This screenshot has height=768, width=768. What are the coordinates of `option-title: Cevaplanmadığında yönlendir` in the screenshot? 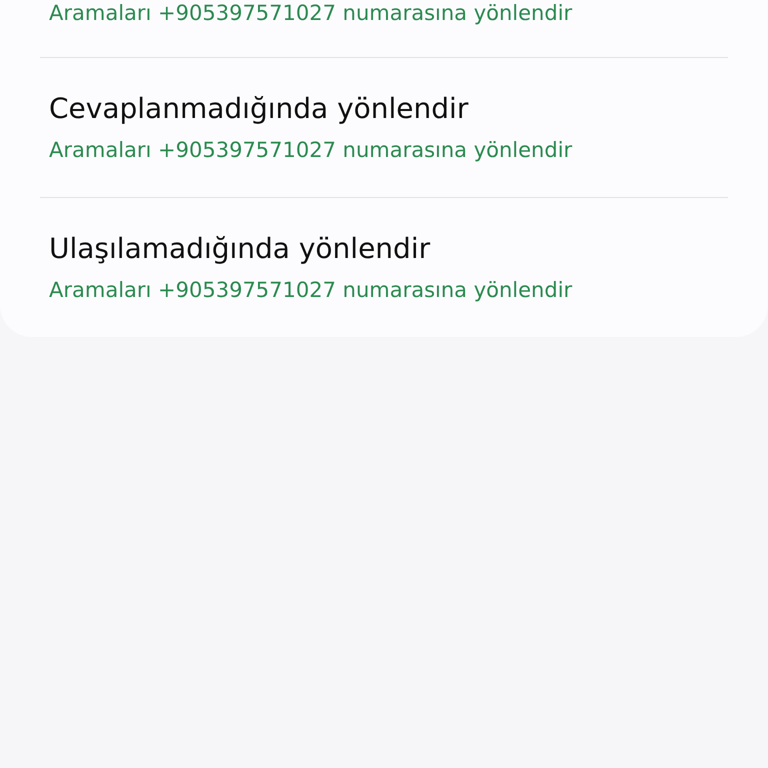 It's located at (259, 109).